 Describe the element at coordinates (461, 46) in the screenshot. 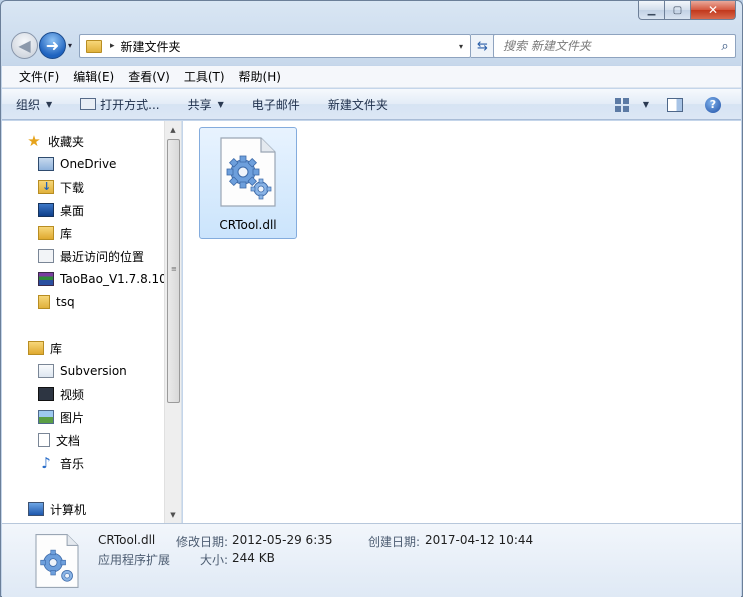

I see `address-dropdown-icon: ▾` at that location.